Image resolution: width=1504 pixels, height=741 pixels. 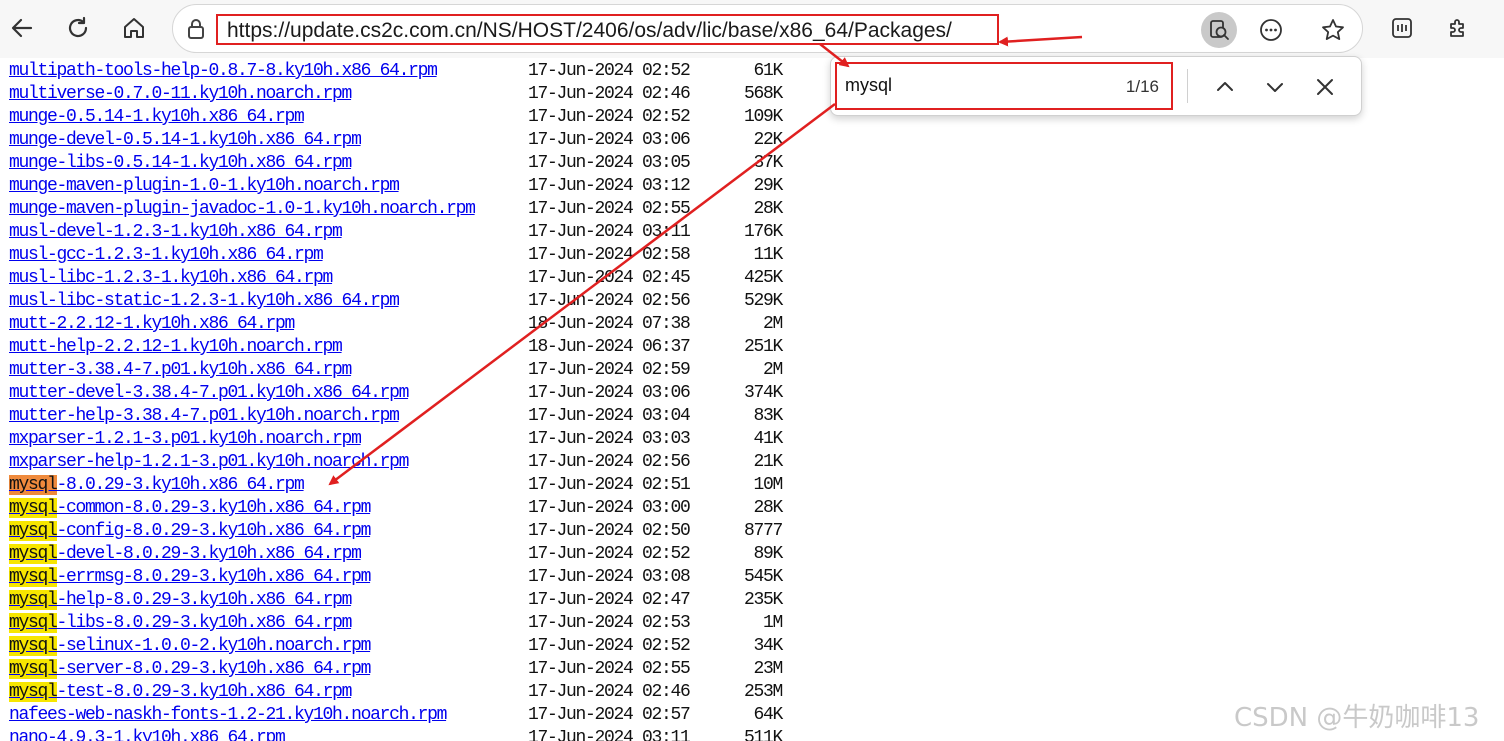 What do you see at coordinates (609, 370) in the screenshot?
I see `file-date: 17-Jun-2024 02:59` at bounding box center [609, 370].